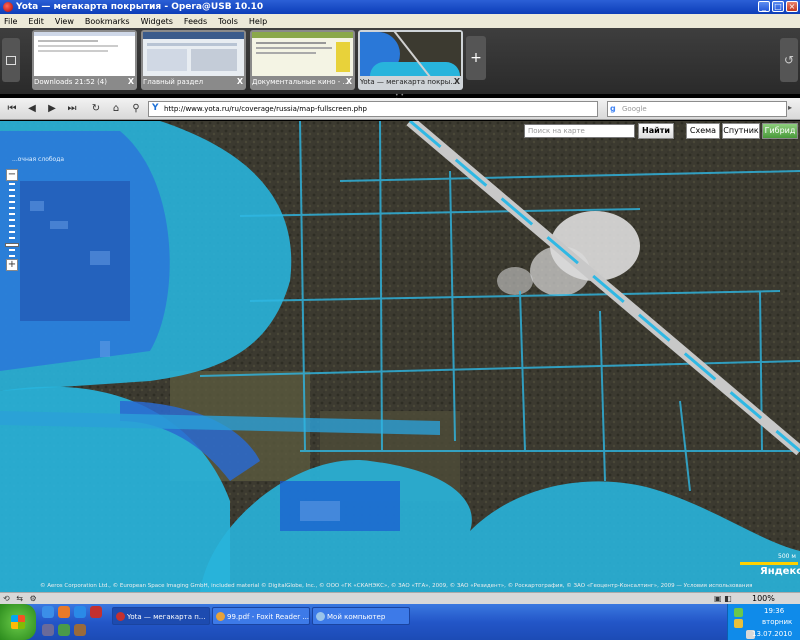  I want to click on rewind-icon: ⏮, so click(12, 109).